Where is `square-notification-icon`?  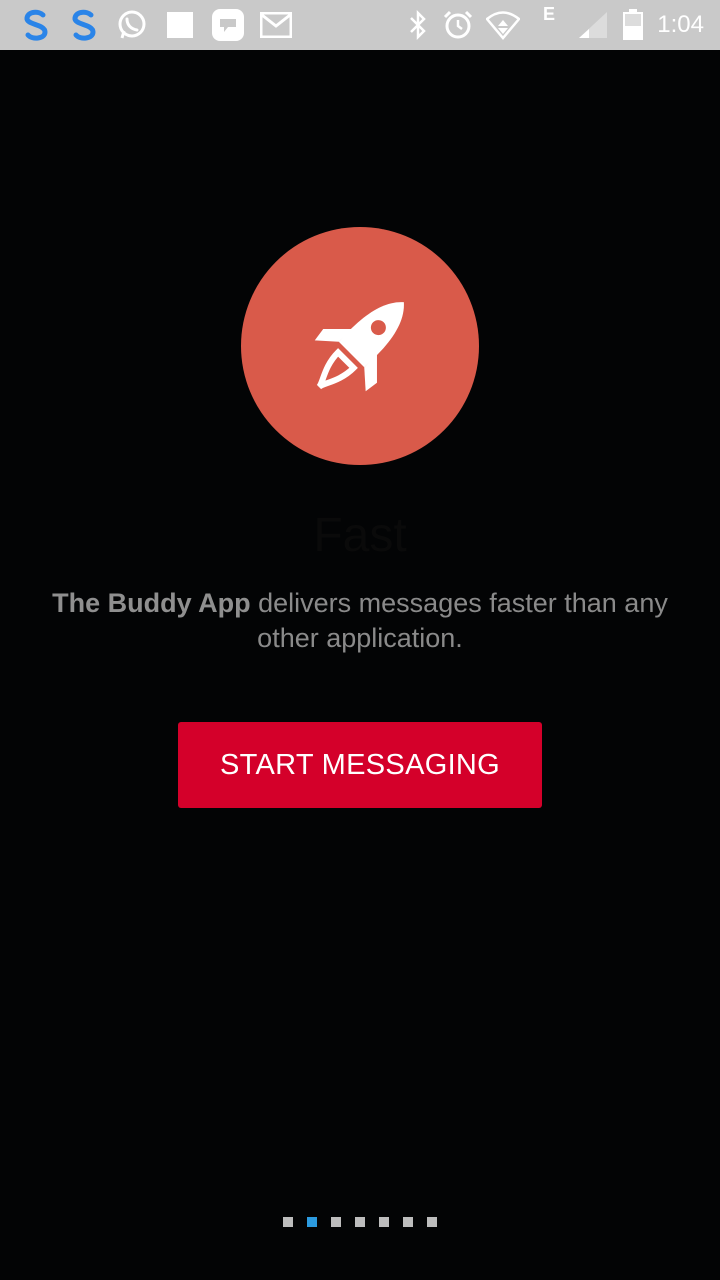 square-notification-icon is located at coordinates (180, 25).